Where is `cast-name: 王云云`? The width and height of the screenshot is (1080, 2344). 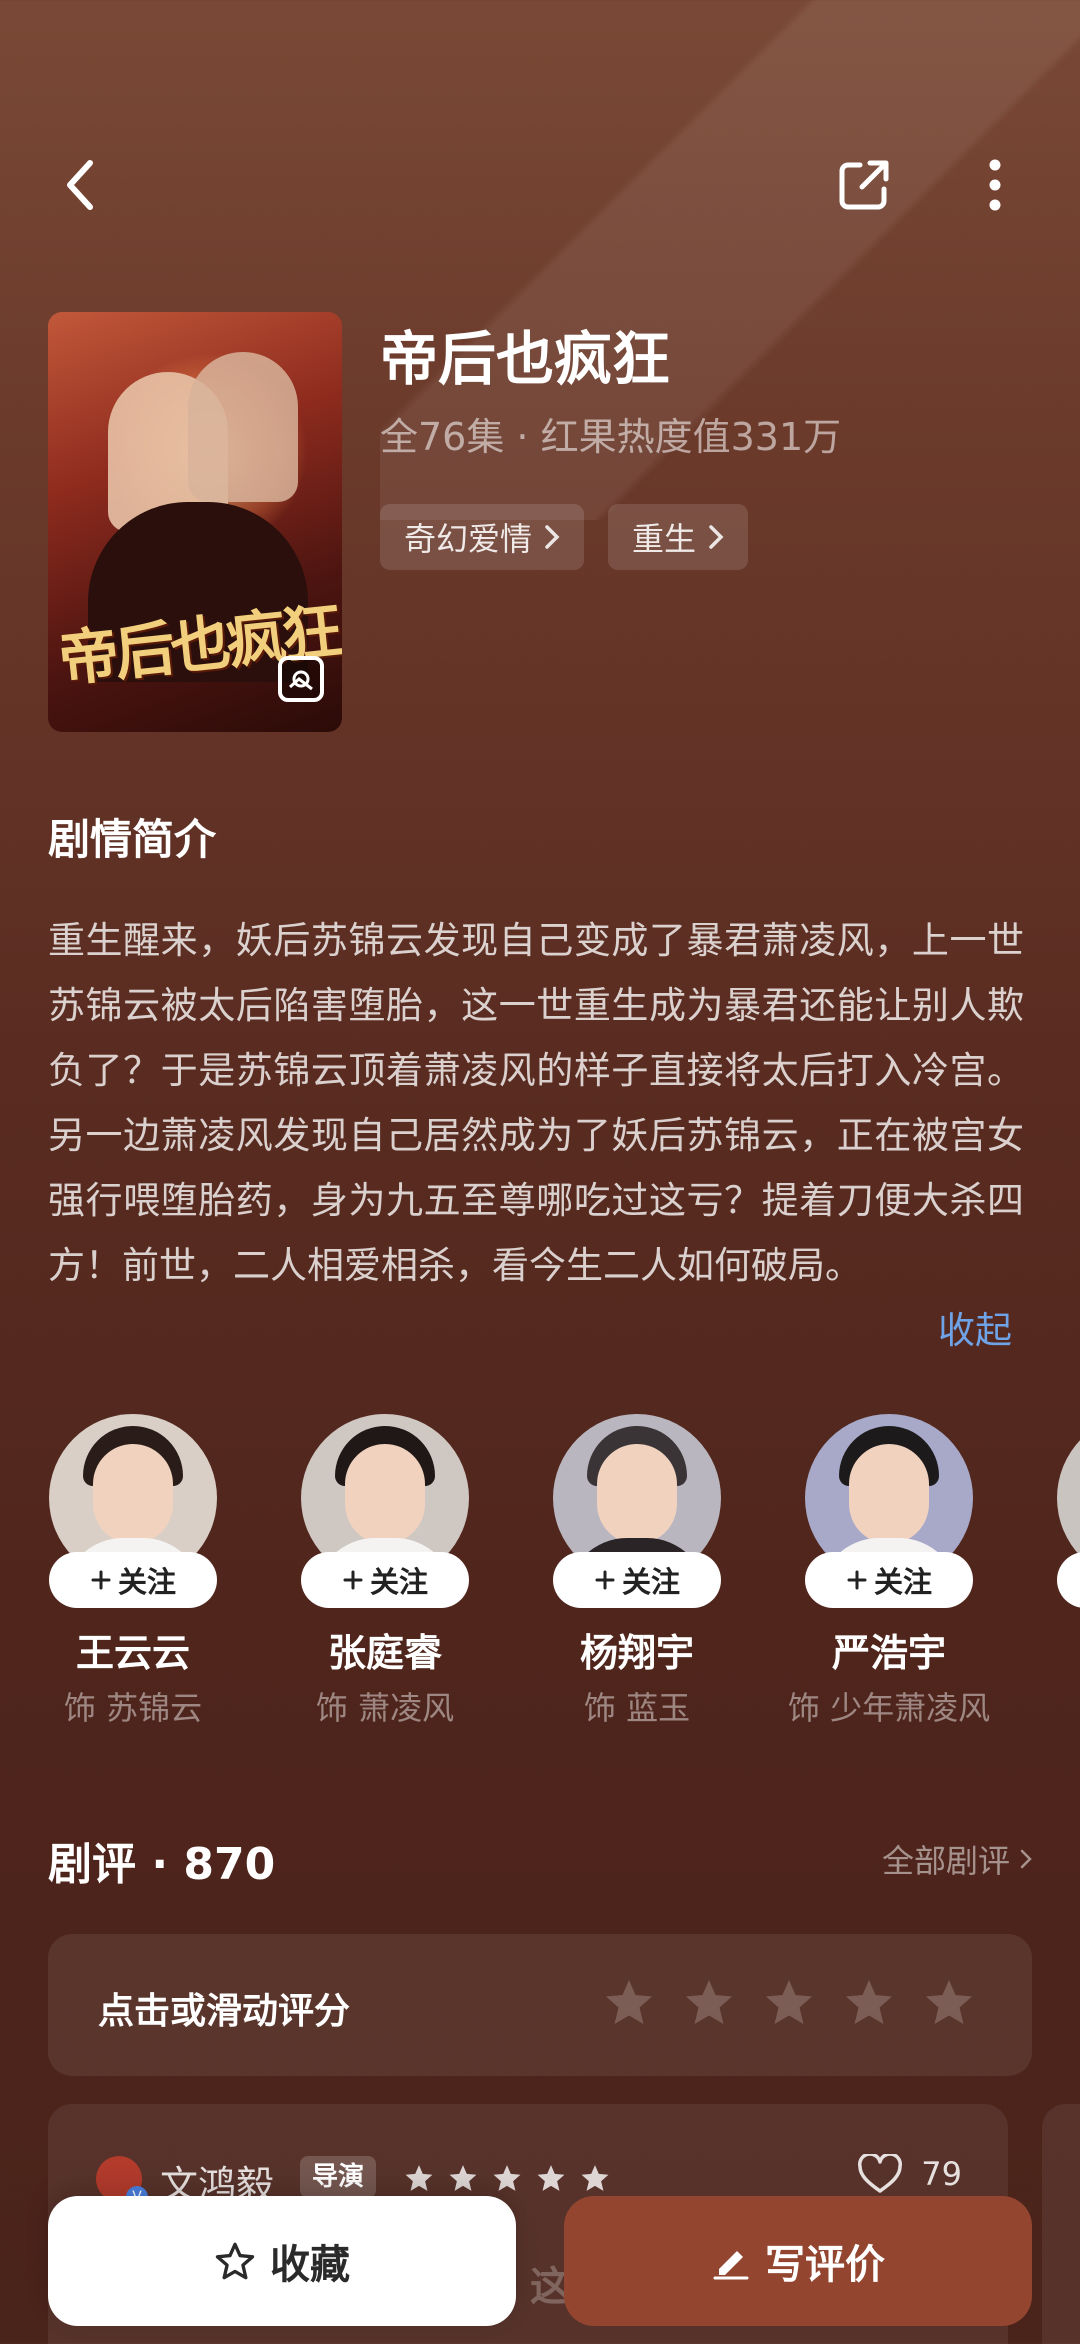 cast-name: 王云云 is located at coordinates (132, 1653).